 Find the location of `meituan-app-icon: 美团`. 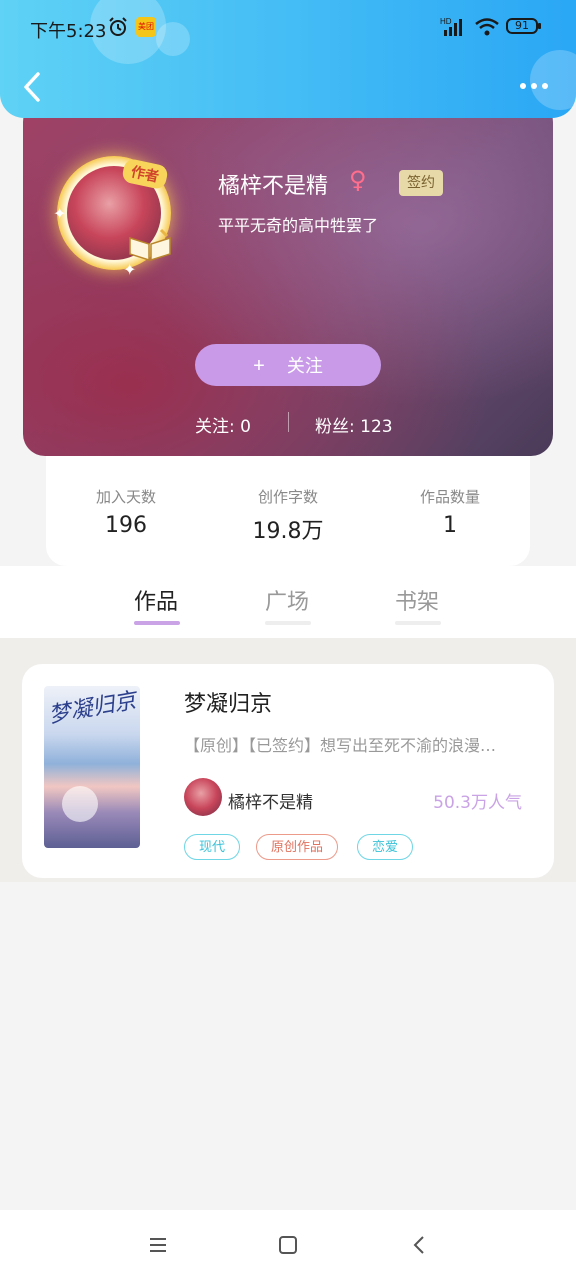

meituan-app-icon: 美团 is located at coordinates (146, 27).